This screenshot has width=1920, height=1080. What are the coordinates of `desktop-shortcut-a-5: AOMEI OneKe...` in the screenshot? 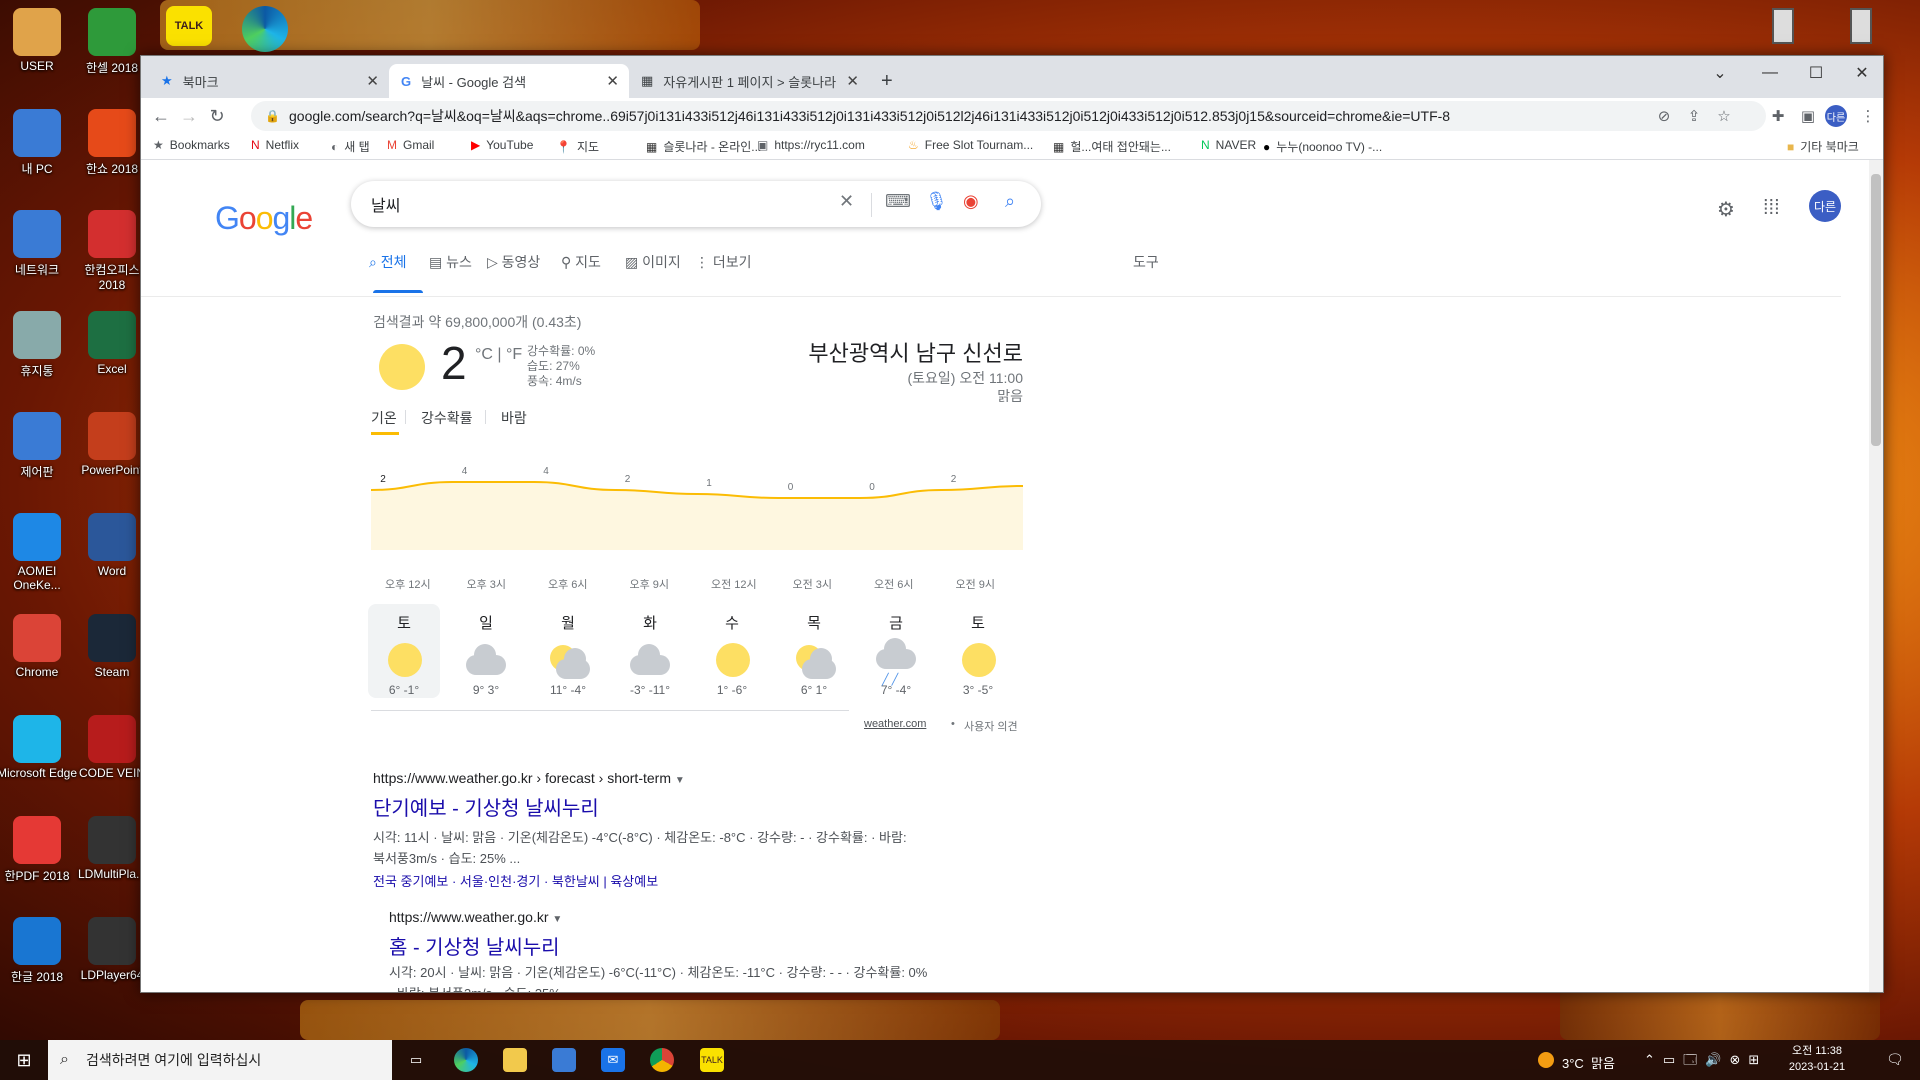 It's located at (39, 552).